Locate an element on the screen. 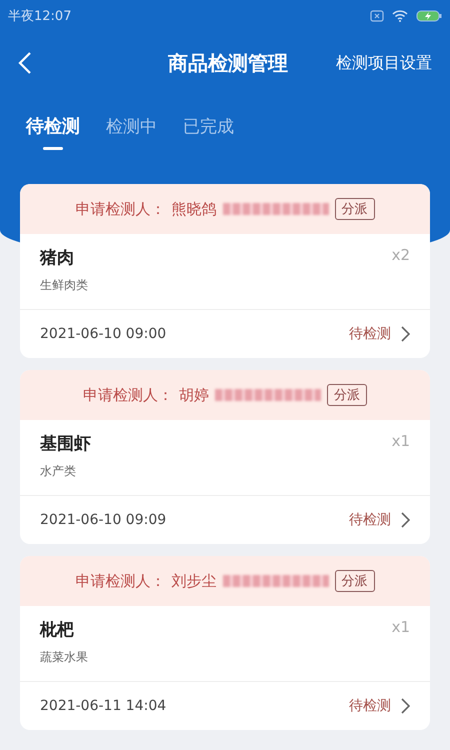 The image size is (450, 750). battery-icon is located at coordinates (429, 16).